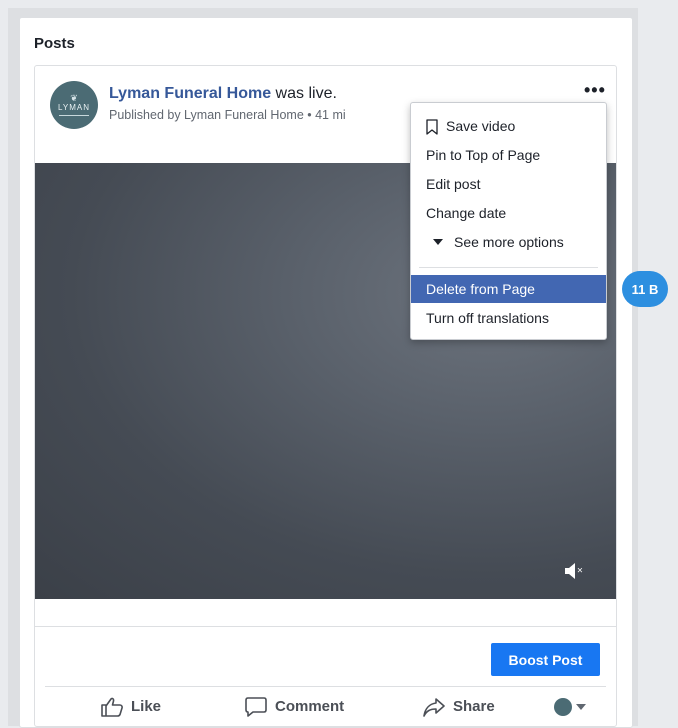  Describe the element at coordinates (595, 90) in the screenshot. I see `more-options-icon: •••` at that location.